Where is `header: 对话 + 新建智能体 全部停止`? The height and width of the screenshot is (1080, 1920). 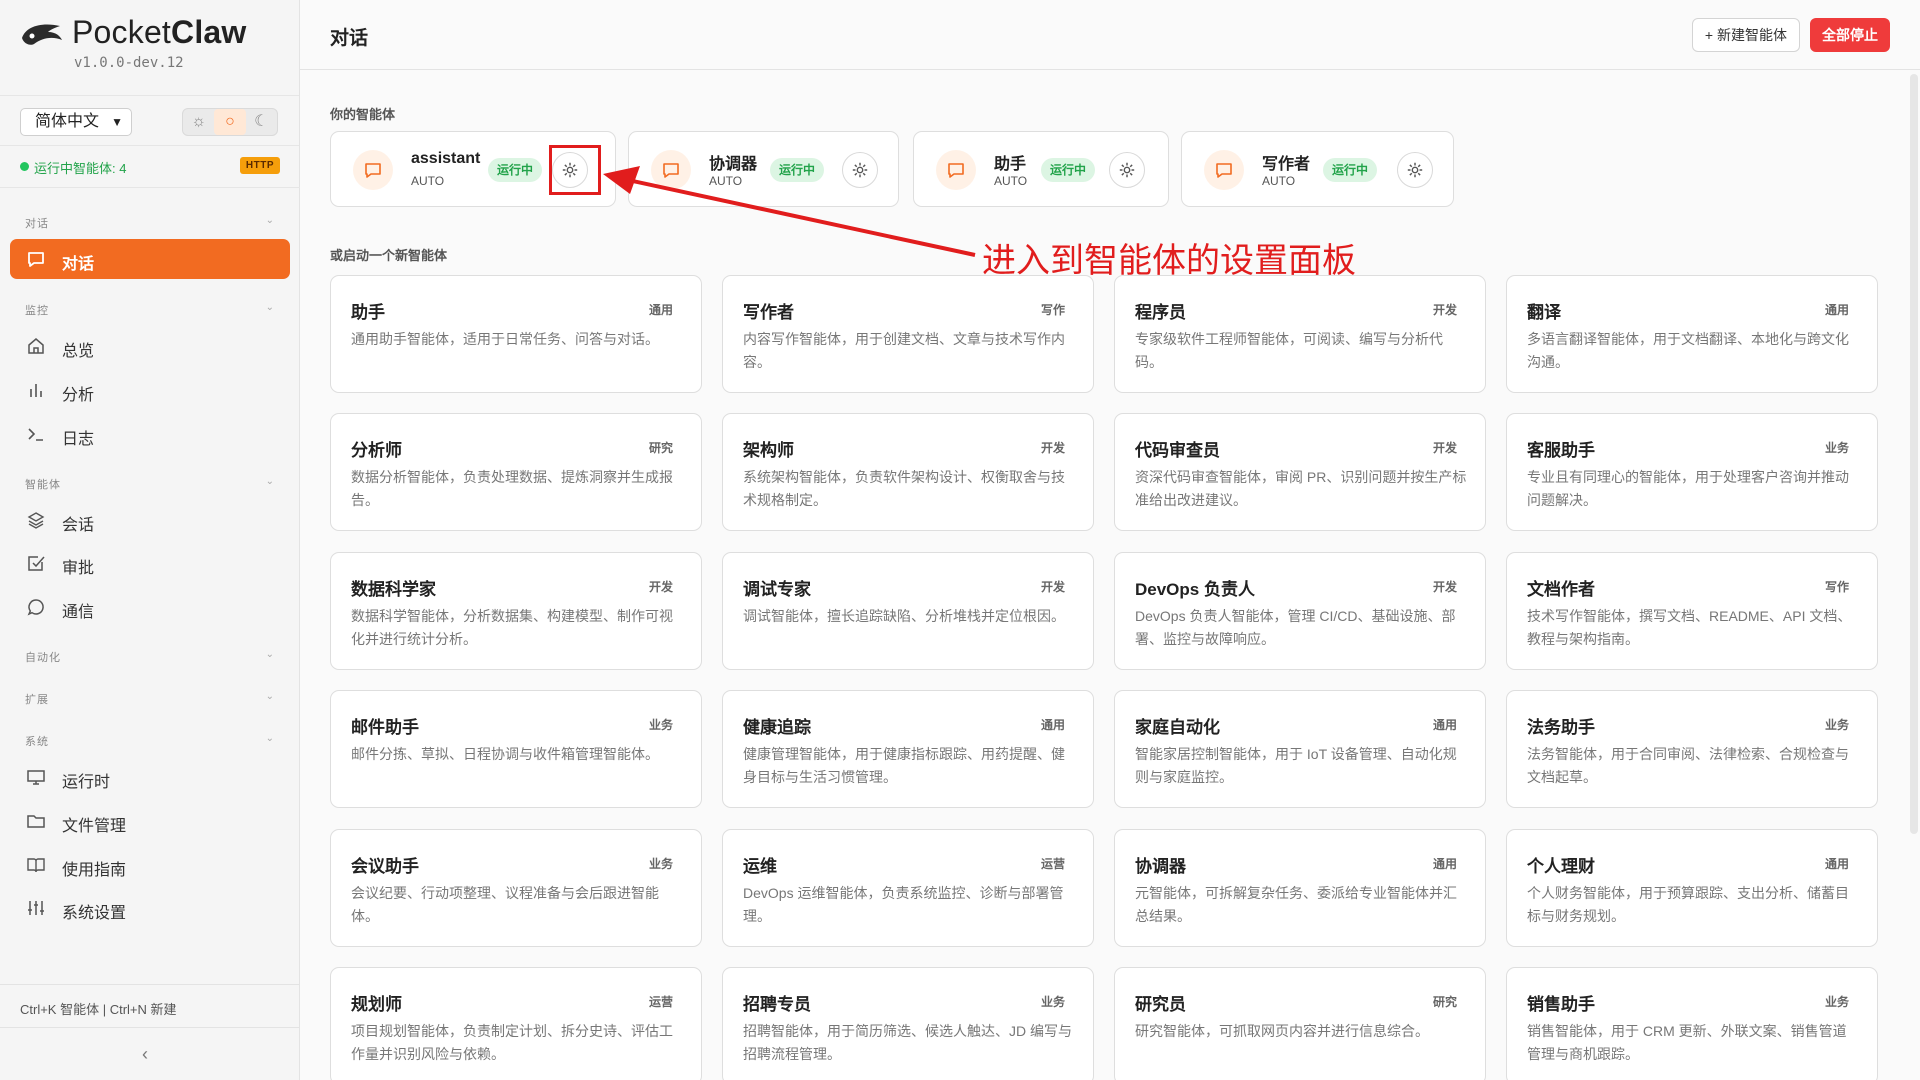 header: 对话 + 新建智能体 全部停止 is located at coordinates (1110, 35).